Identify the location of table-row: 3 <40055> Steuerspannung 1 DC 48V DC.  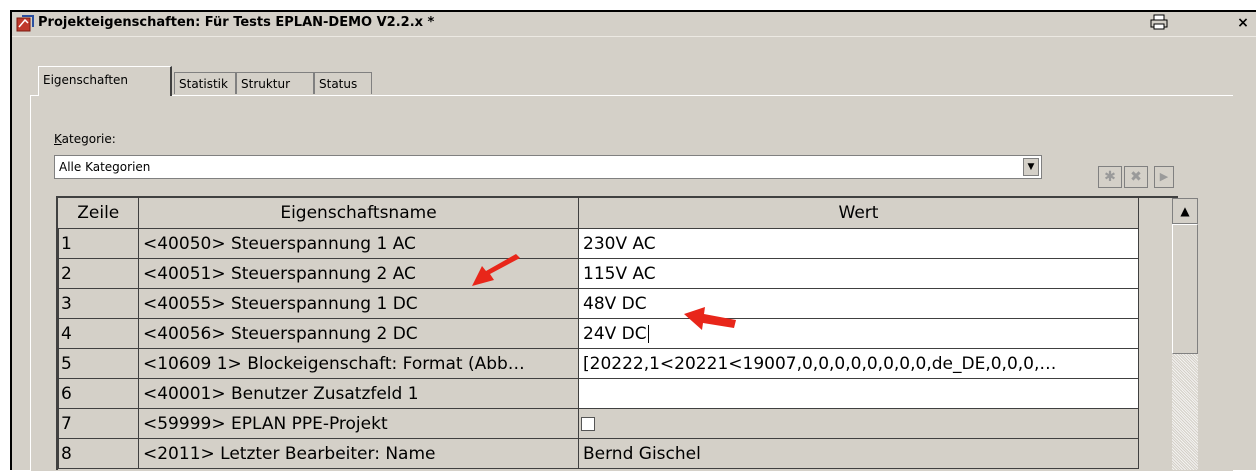
(598, 303).